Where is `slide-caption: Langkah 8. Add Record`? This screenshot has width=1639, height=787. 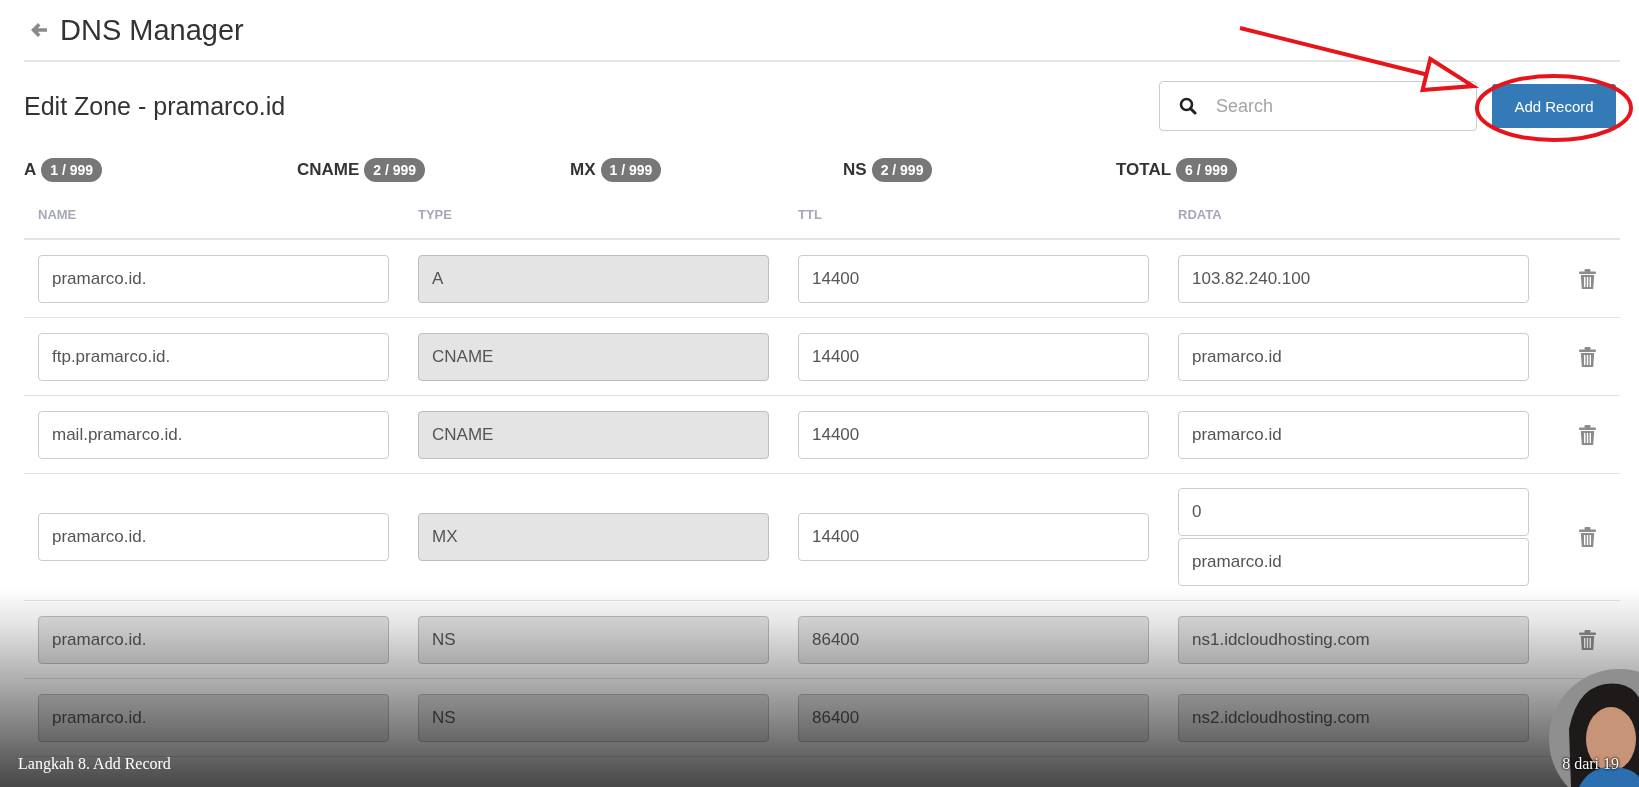 slide-caption: Langkah 8. Add Record is located at coordinates (94, 764).